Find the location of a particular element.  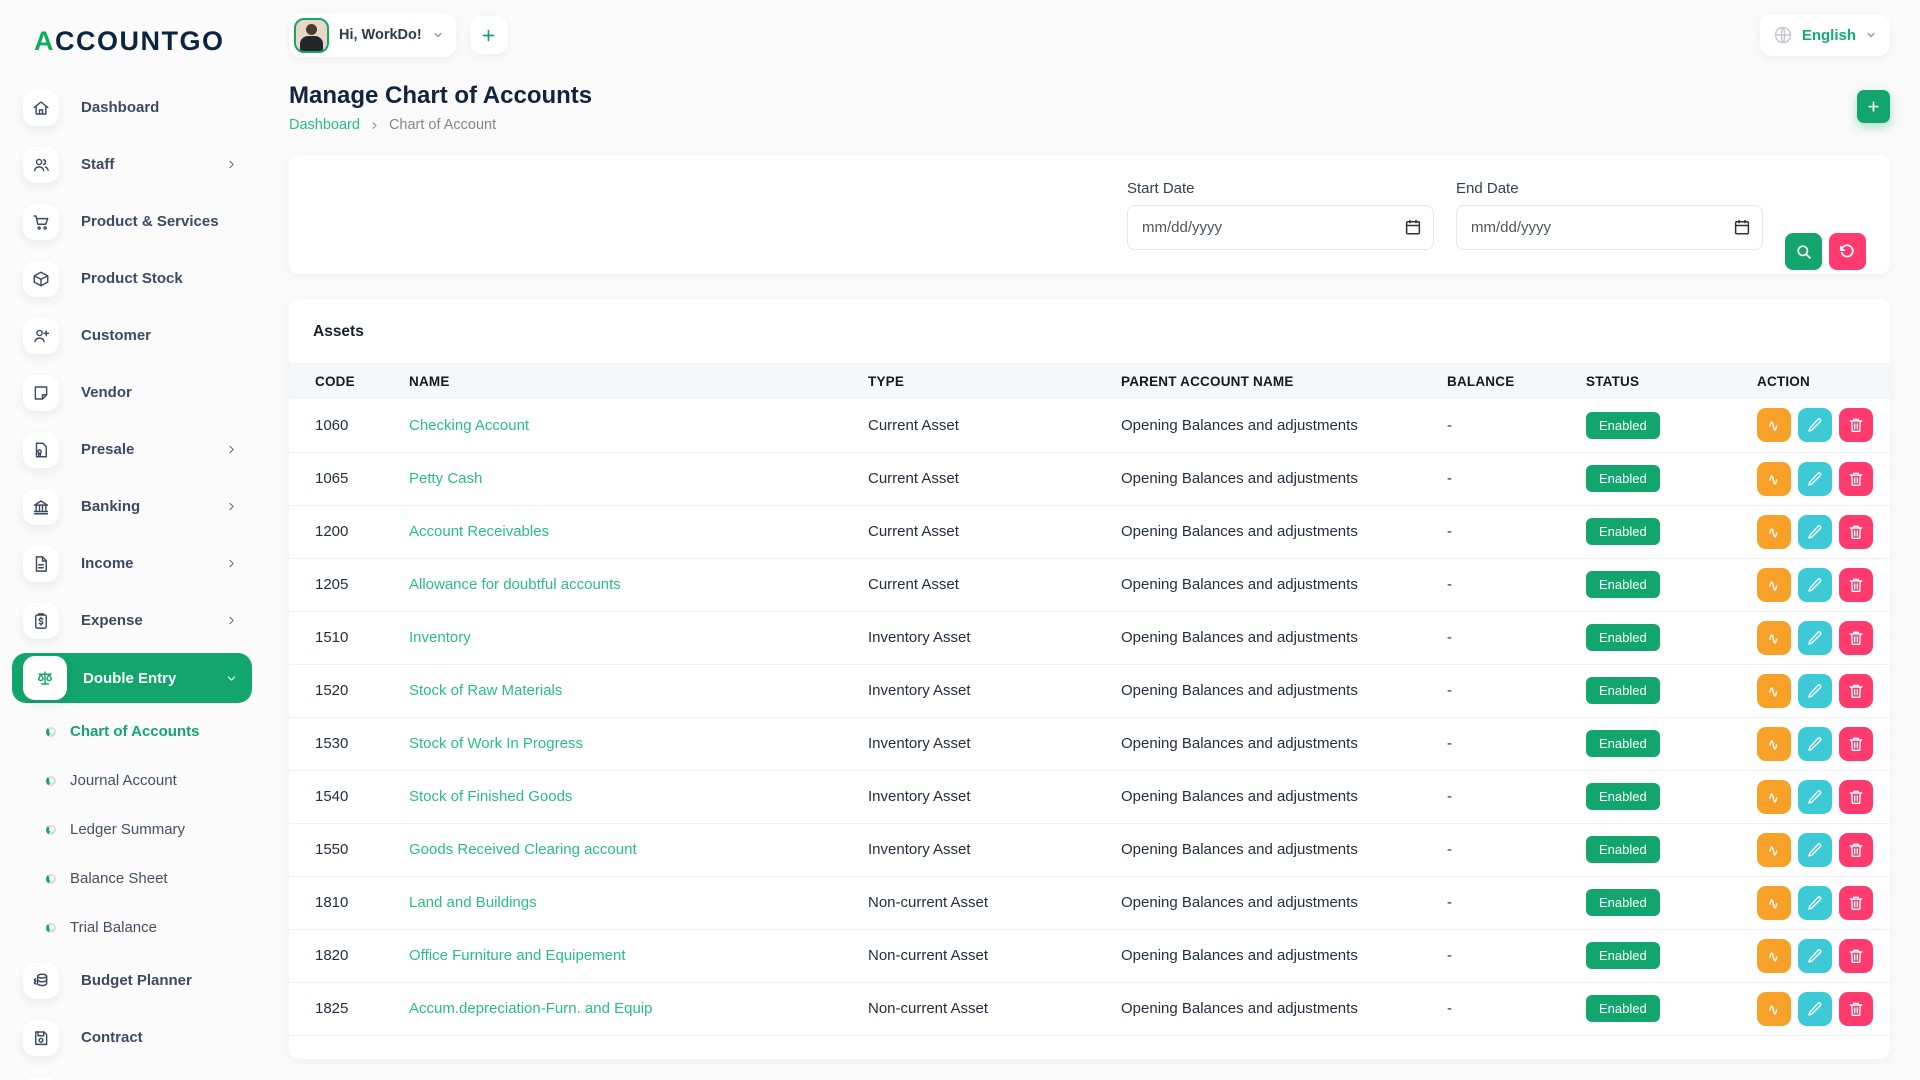

sidebar-item-product-stock: Product Stock is located at coordinates (132, 278).